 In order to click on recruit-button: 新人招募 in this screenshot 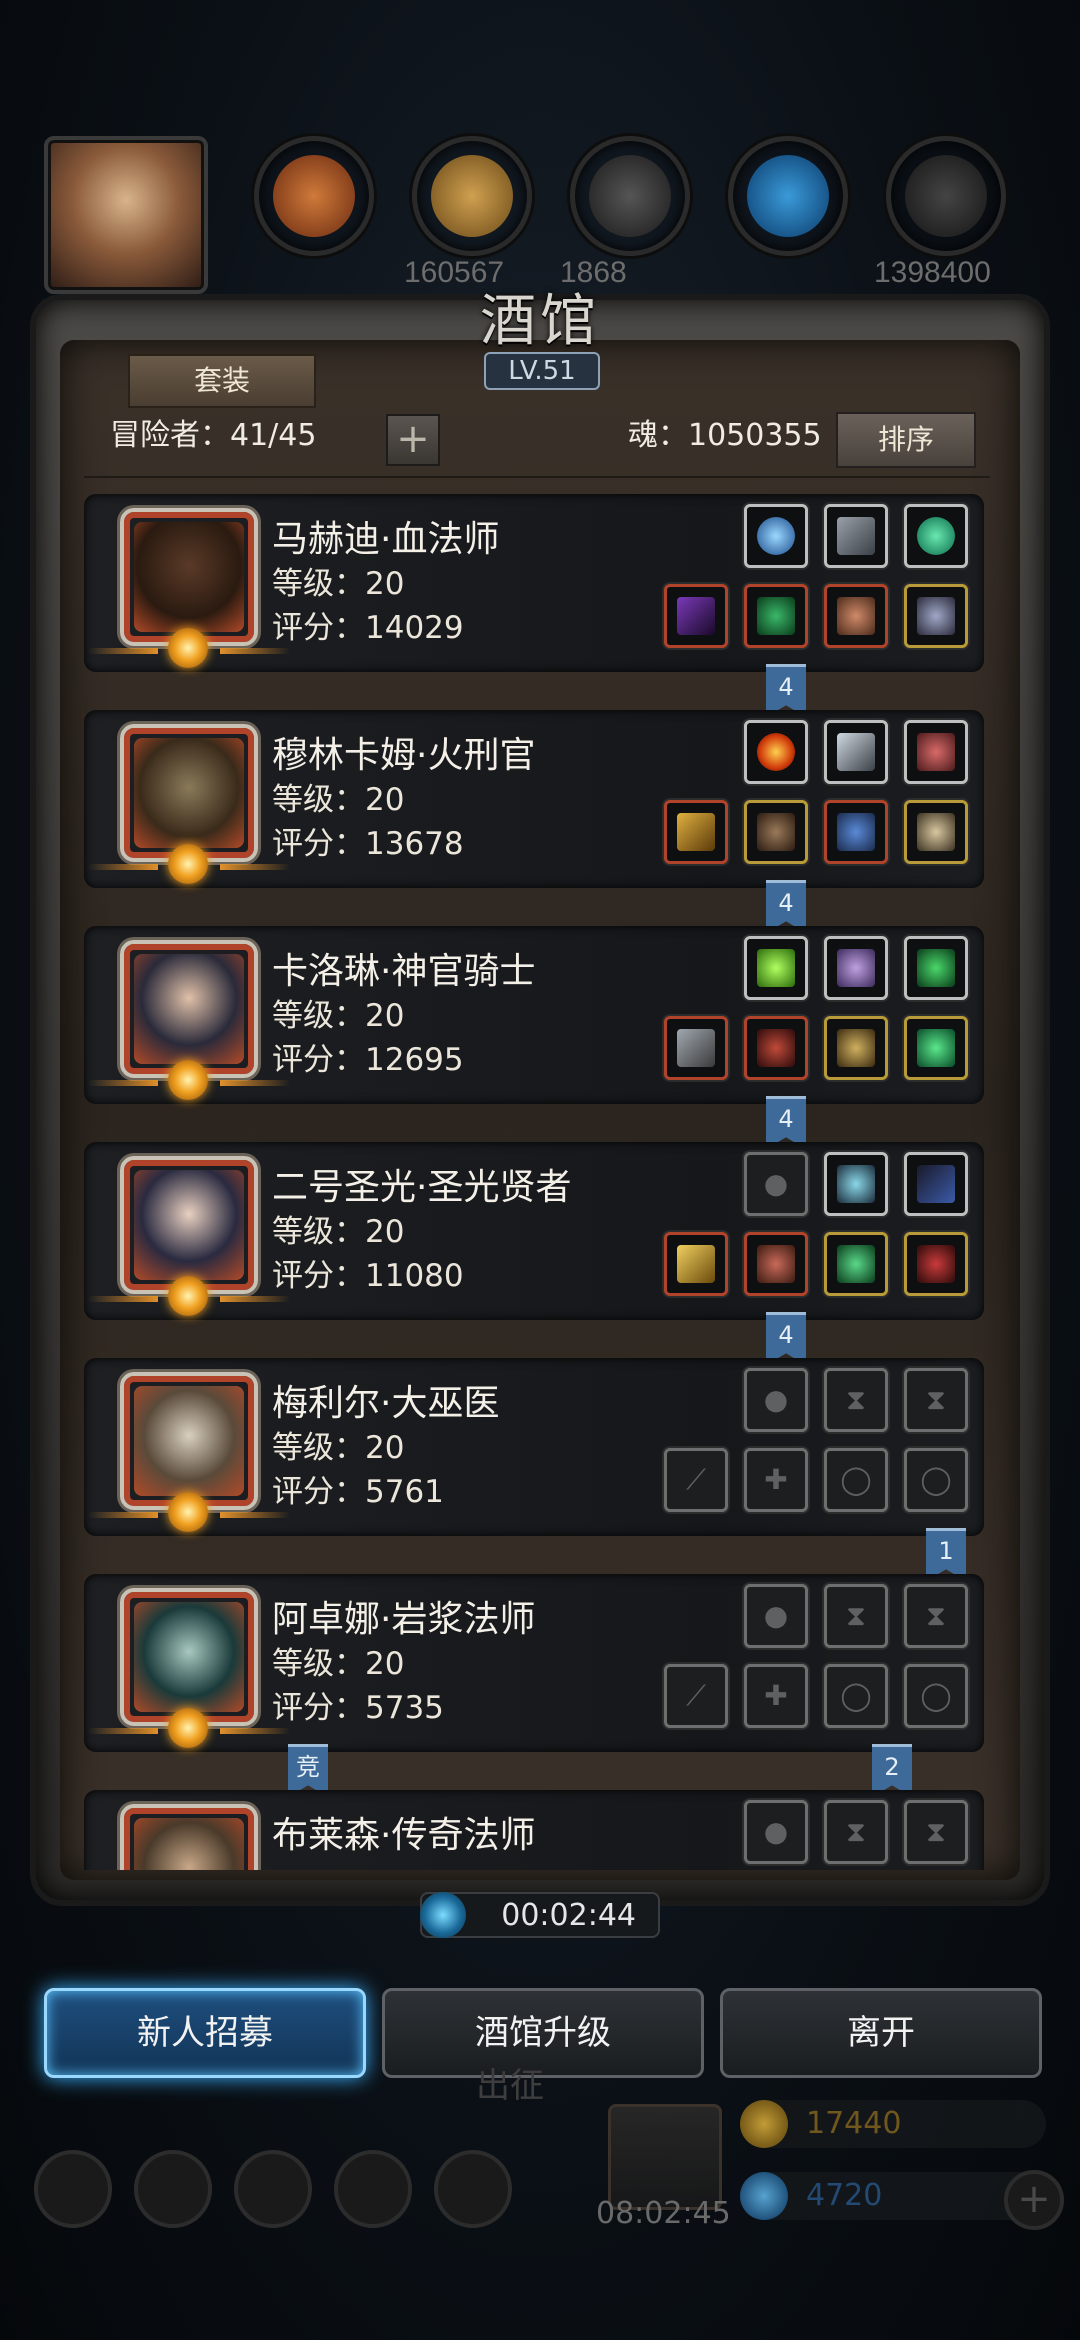, I will do `click(205, 2033)`.